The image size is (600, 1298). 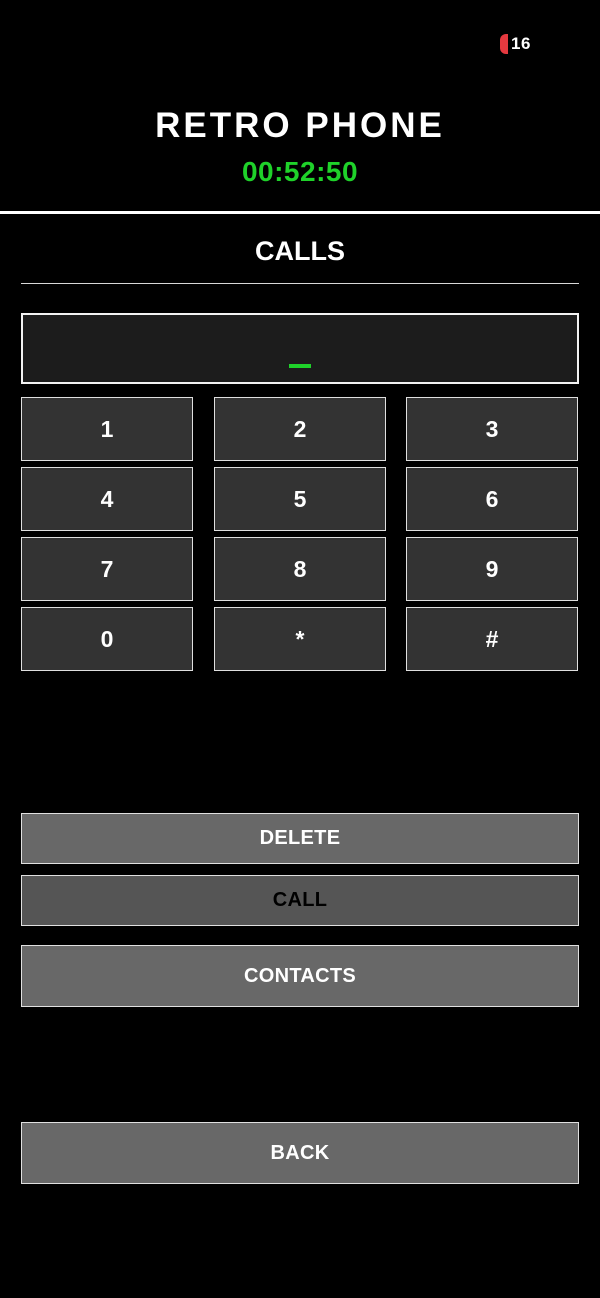 What do you see at coordinates (504, 44) in the screenshot?
I see `battery-icon` at bounding box center [504, 44].